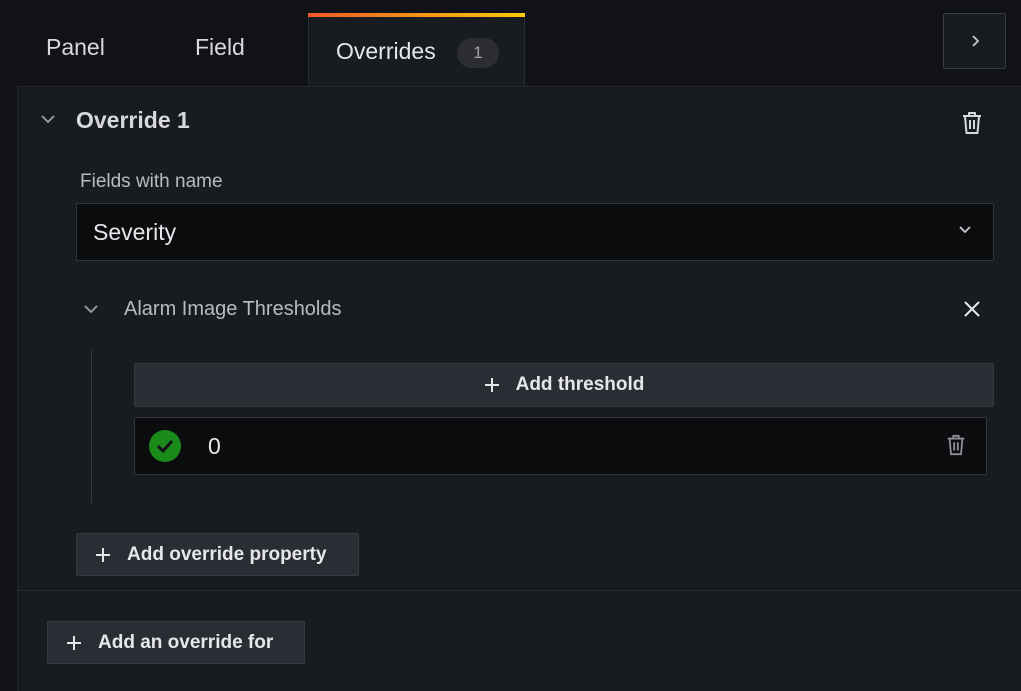  What do you see at coordinates (535, 232) in the screenshot?
I see `field-name-select: Severity` at bounding box center [535, 232].